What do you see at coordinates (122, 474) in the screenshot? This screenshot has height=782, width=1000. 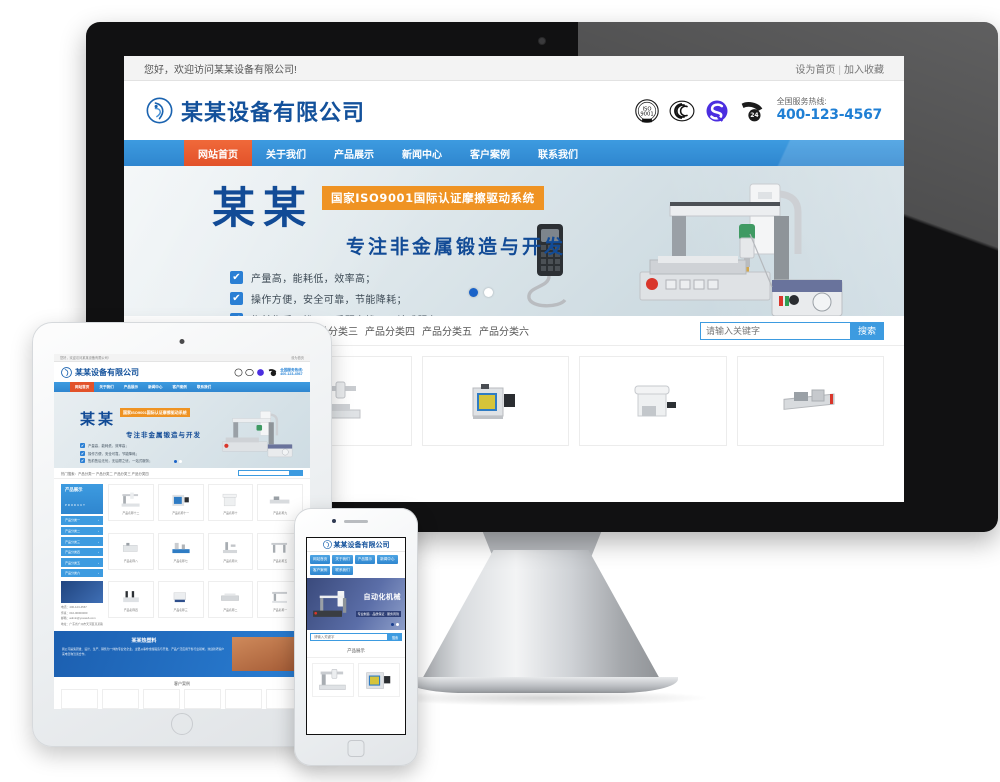 I see `tablet-cat-3: 产品分类三` at bounding box center [122, 474].